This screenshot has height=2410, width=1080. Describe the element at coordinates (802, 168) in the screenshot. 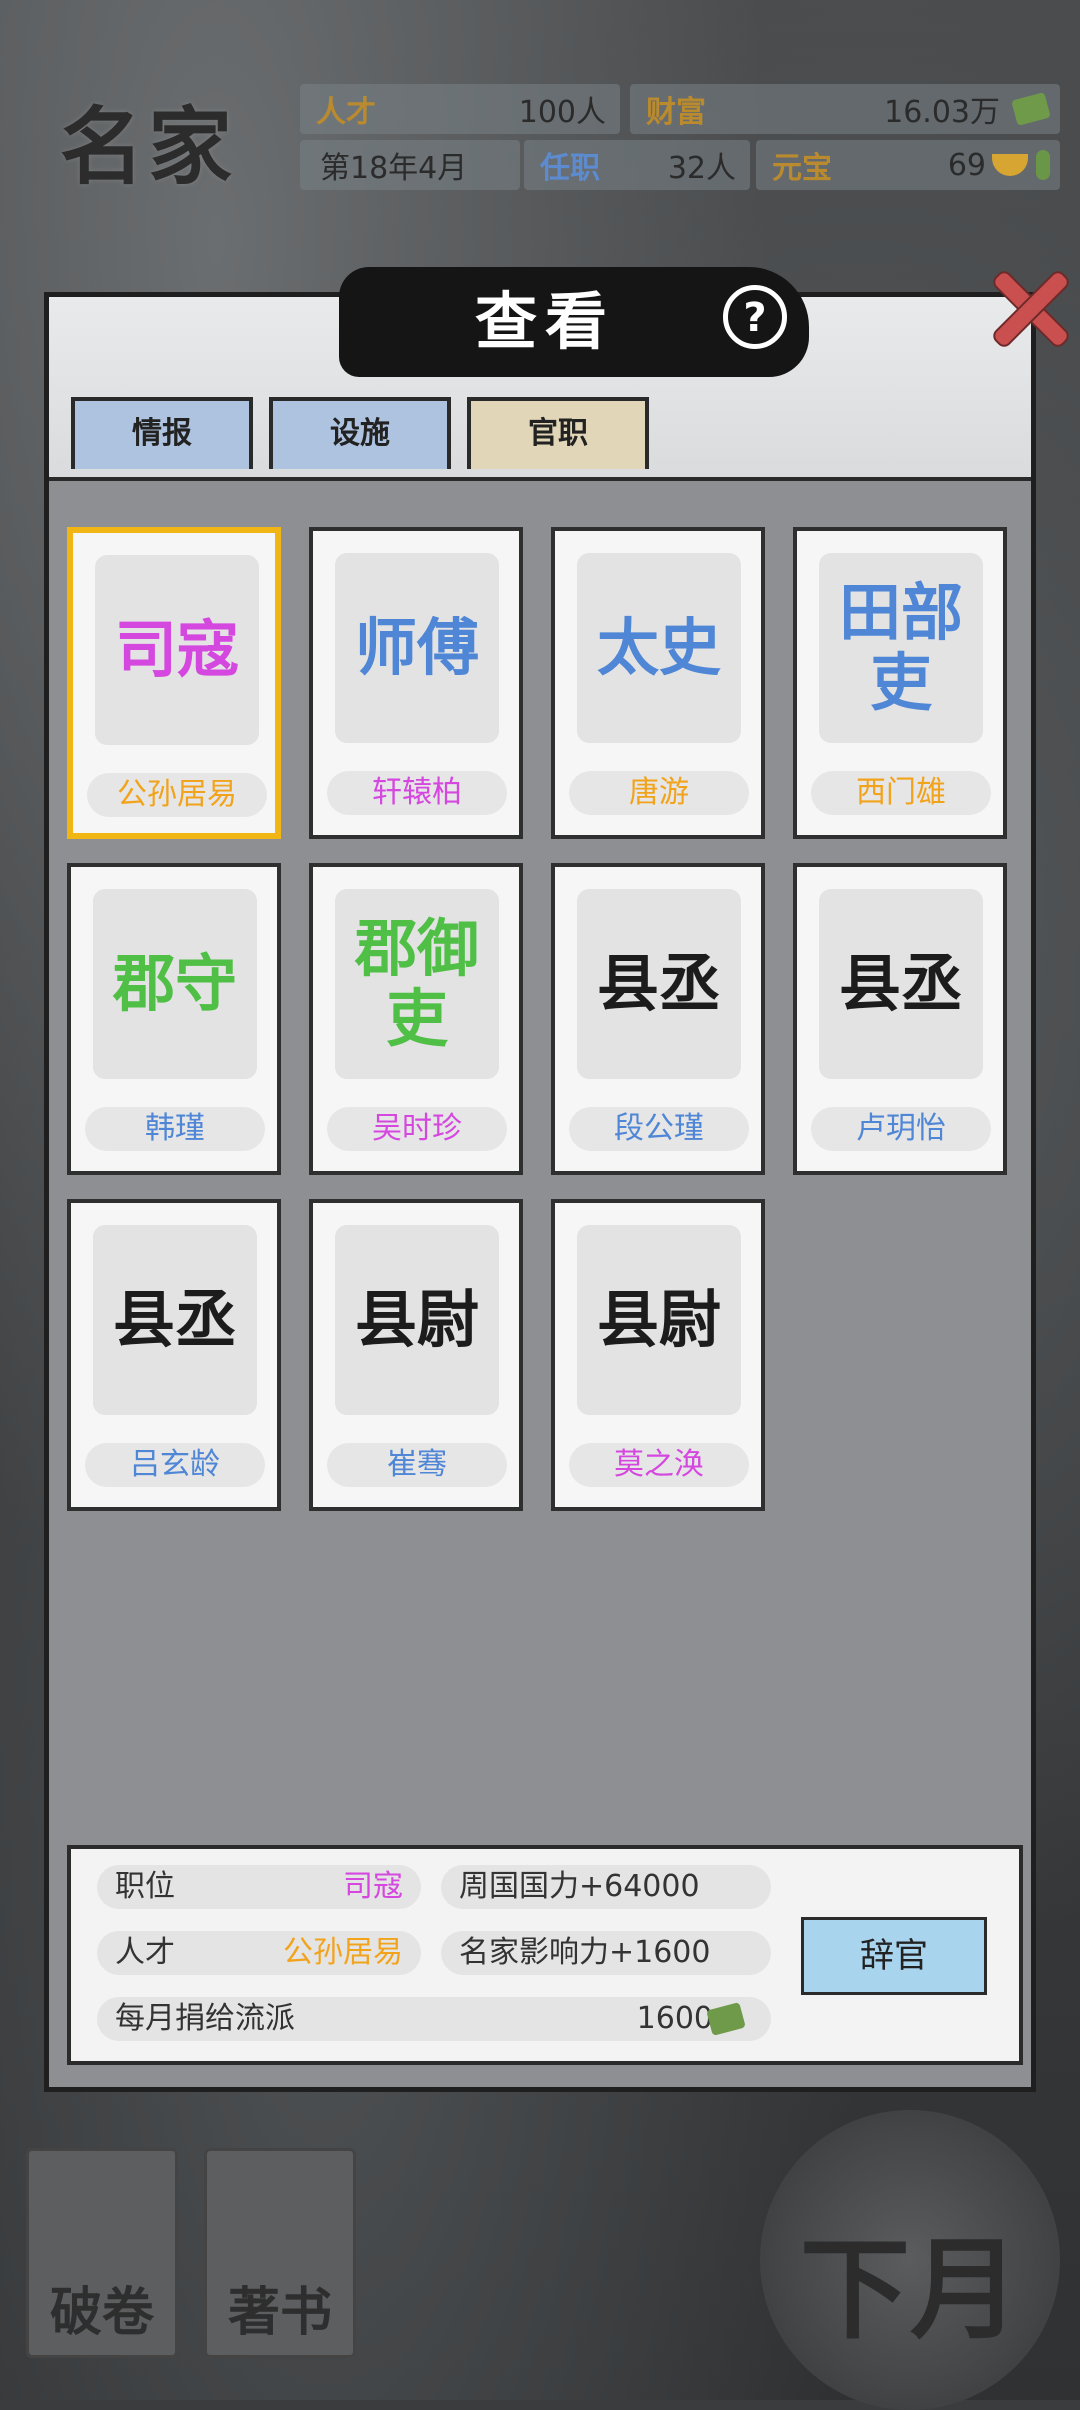

I see `yuanbao-label: 元宝` at that location.